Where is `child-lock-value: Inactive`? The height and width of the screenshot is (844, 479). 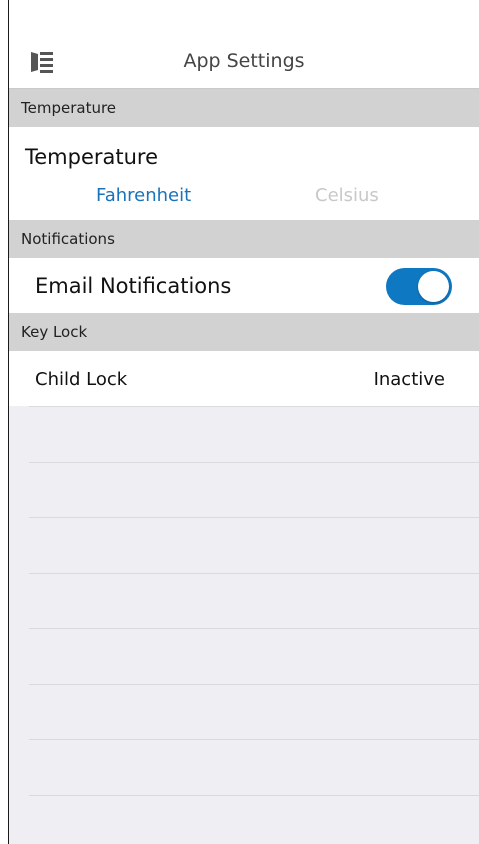 child-lock-value: Inactive is located at coordinates (409, 379).